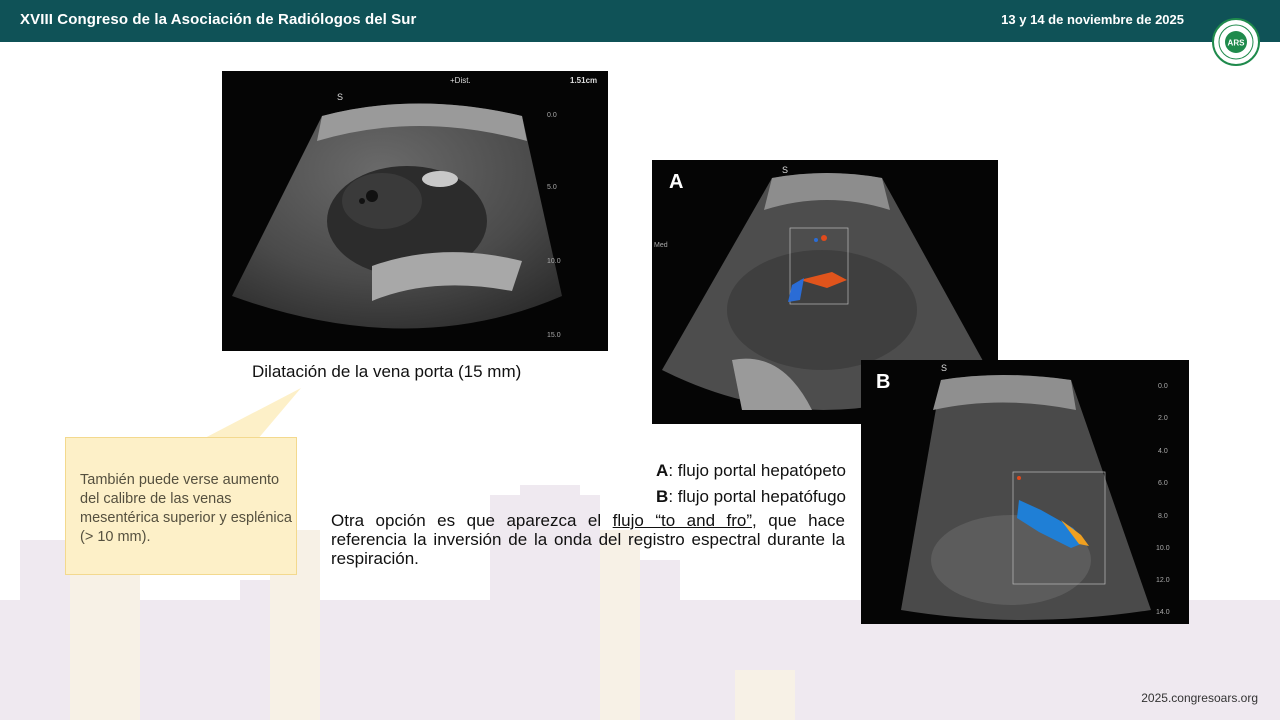 This screenshot has height=720, width=1280. Describe the element at coordinates (757, 496) in the screenshot. I see `legend-b-text: : flujo portal hepatófugo` at that location.